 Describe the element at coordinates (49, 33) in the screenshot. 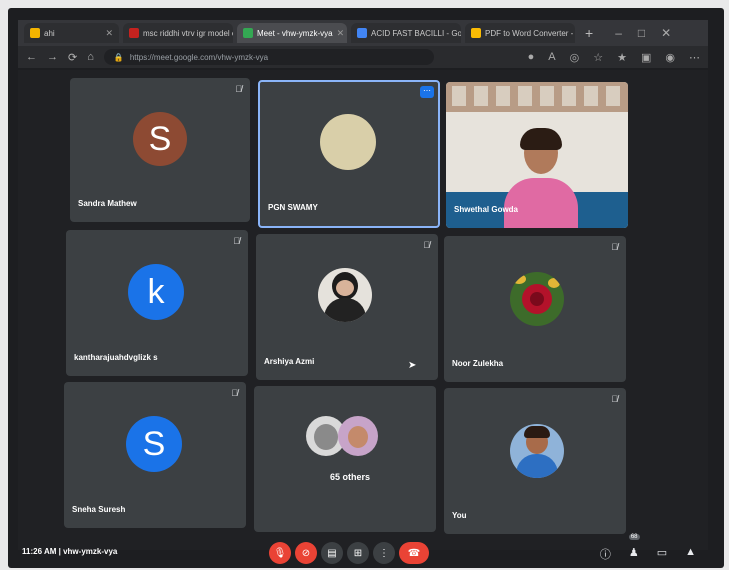

I see `tab-label: ahi` at that location.